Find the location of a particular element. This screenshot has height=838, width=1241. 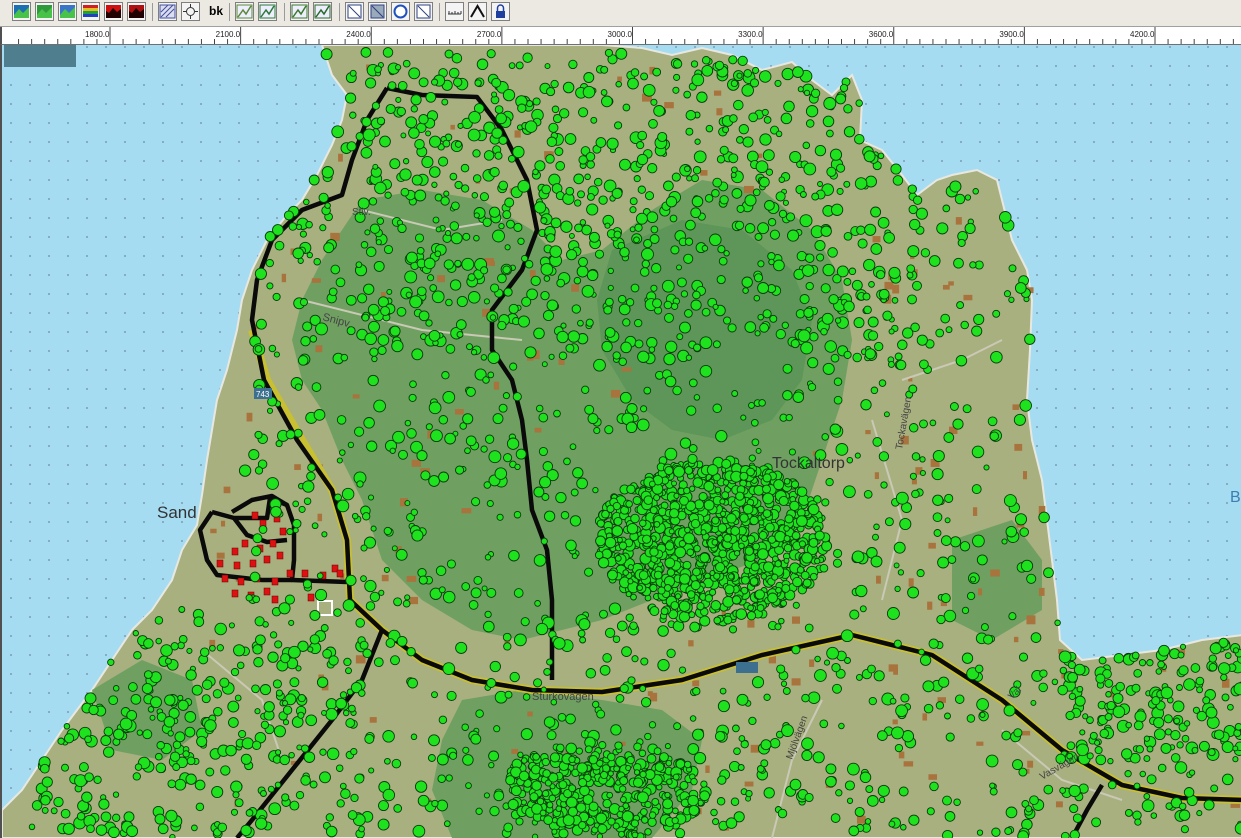

layer-landscape-icon is located at coordinates (21, 11).